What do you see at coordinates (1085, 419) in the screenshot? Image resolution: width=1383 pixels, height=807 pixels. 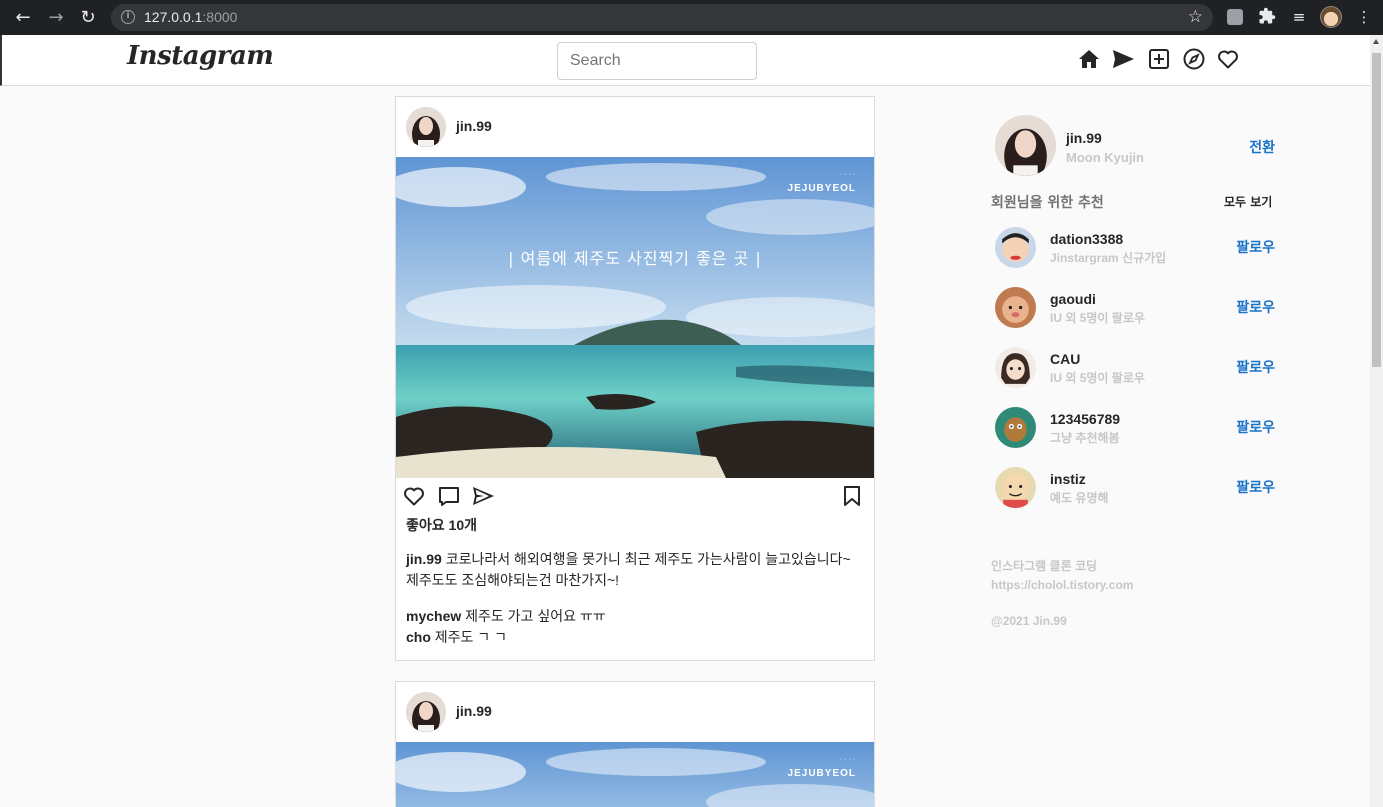 I see `suggestion-username: 123456789` at bounding box center [1085, 419].